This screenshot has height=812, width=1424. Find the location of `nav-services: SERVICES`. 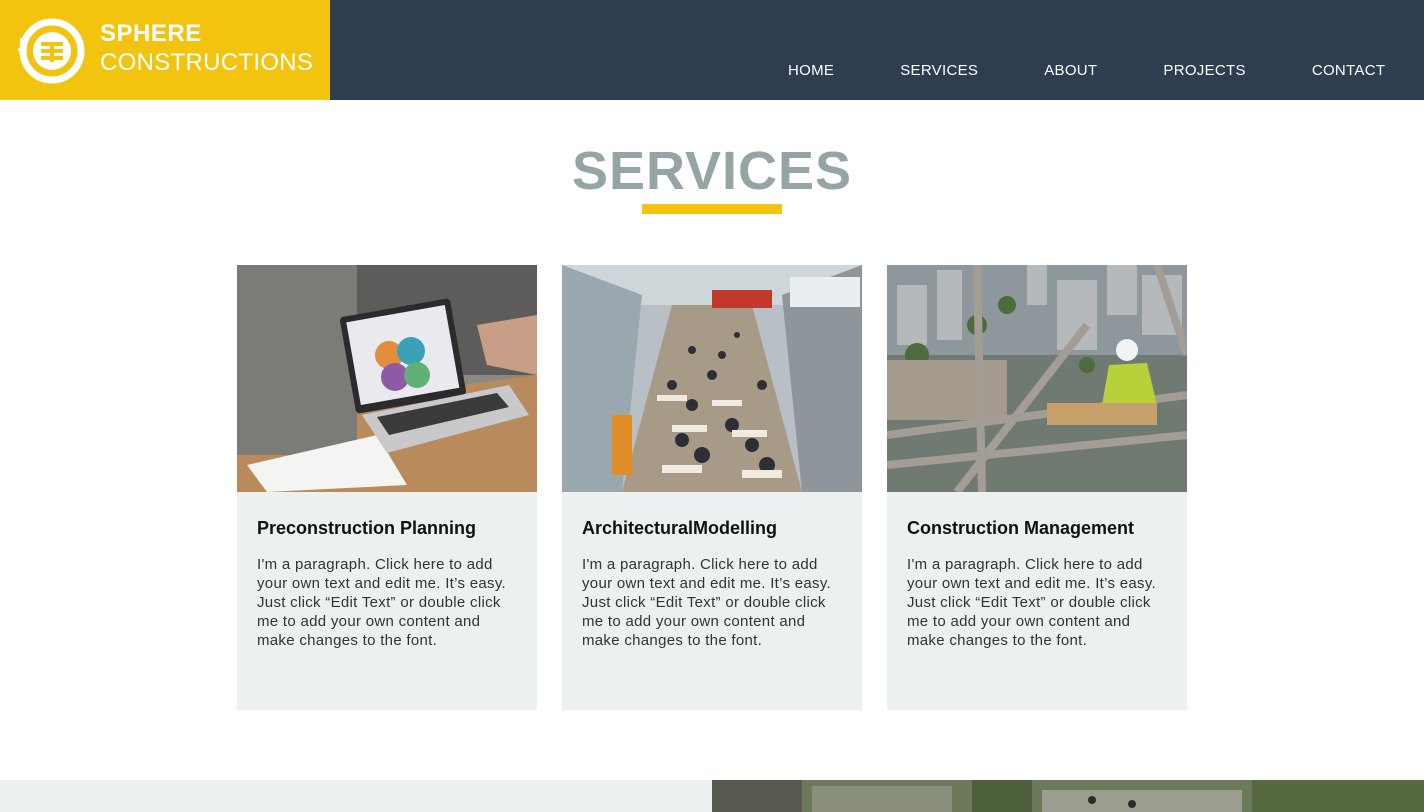

nav-services: SERVICES is located at coordinates (939, 70).